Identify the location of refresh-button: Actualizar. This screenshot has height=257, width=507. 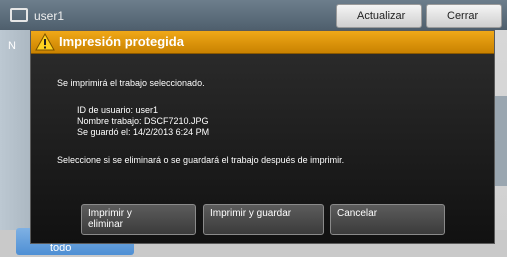
(379, 16).